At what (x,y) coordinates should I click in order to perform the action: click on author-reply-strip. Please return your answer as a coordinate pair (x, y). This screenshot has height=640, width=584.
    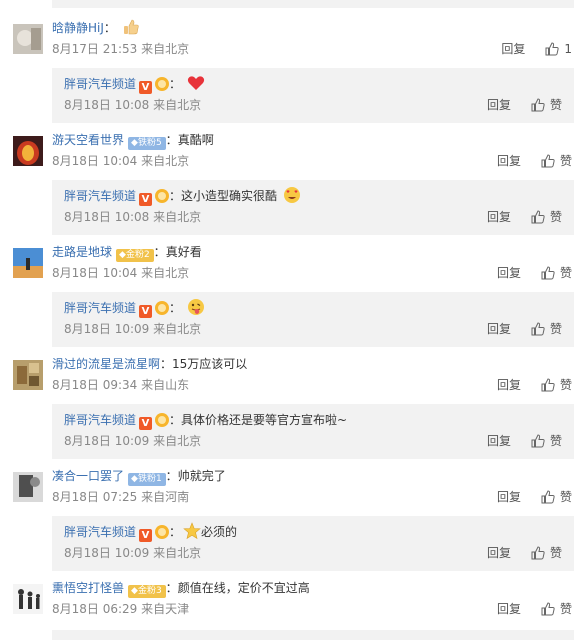
    Looking at the image, I should click on (313, 635).